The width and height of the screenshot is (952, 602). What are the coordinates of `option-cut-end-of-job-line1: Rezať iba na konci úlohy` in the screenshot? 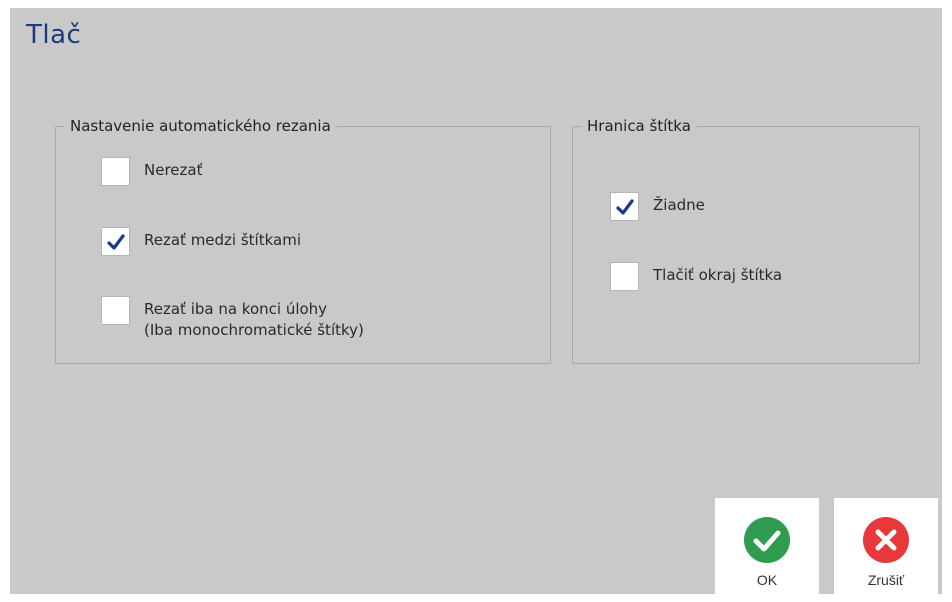 It's located at (236, 309).